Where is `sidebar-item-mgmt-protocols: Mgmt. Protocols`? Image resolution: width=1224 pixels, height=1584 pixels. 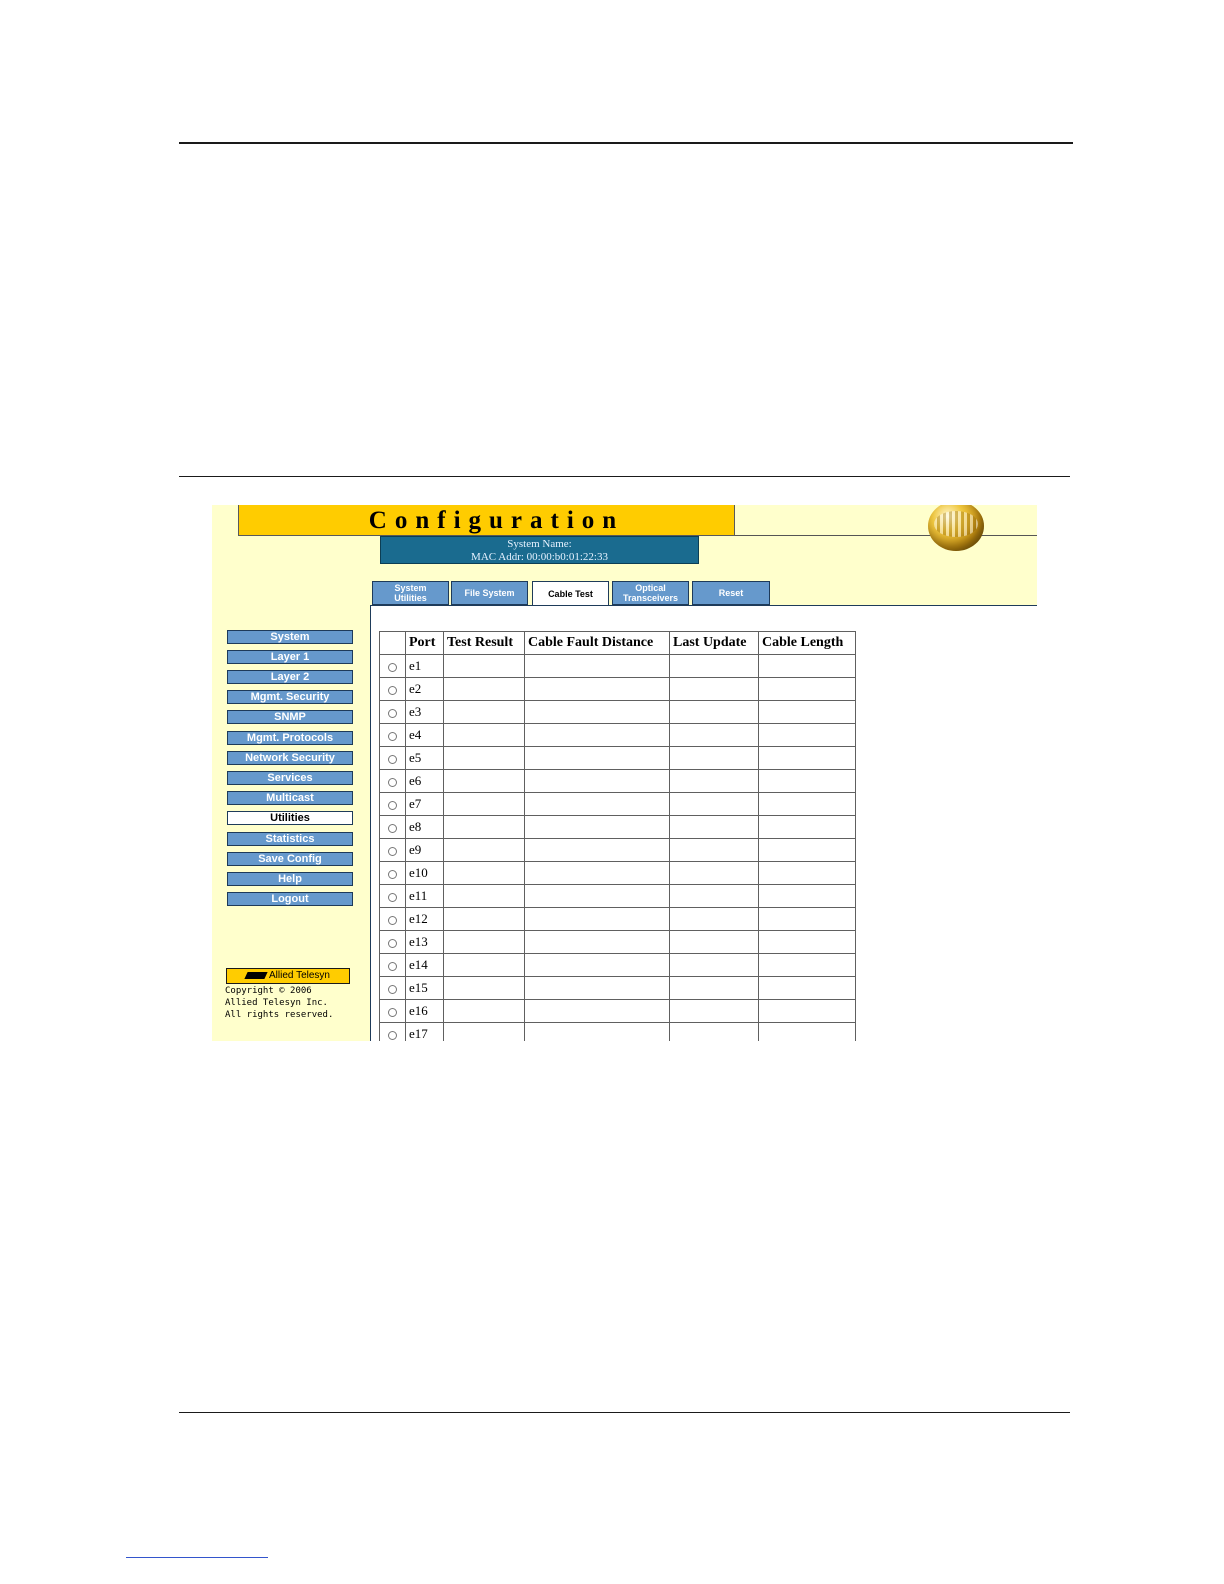
sidebar-item-mgmt-protocols: Mgmt. Protocols is located at coordinates (290, 738).